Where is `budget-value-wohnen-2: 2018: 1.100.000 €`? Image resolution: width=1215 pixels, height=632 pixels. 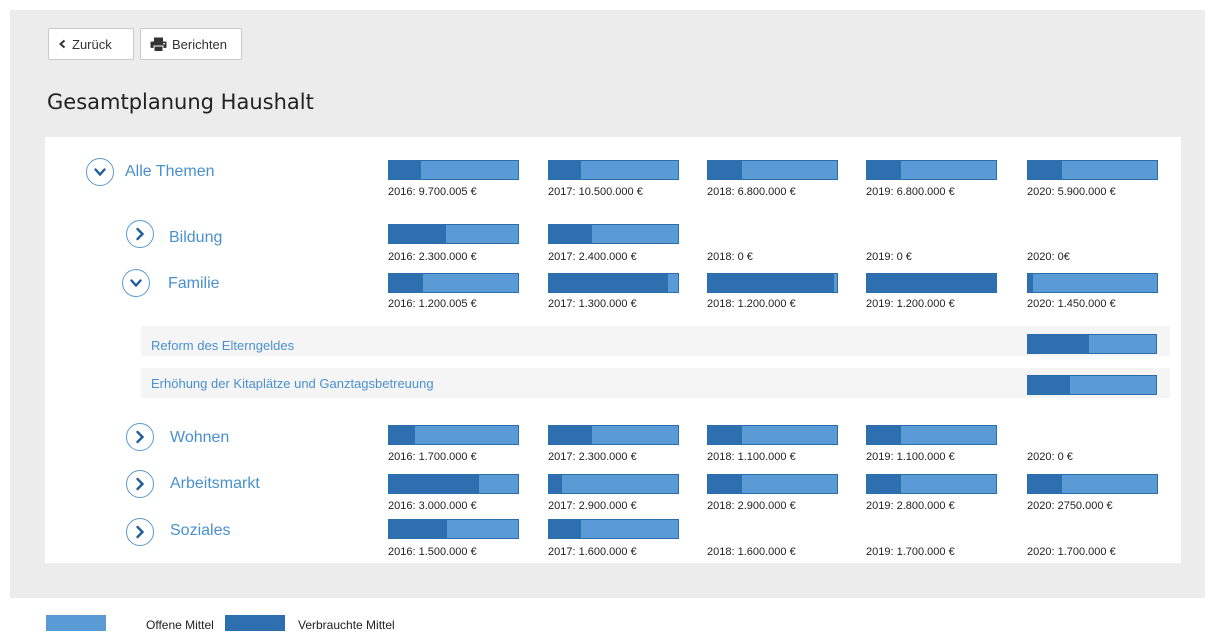
budget-value-wohnen-2: 2018: 1.100.000 € is located at coordinates (751, 457).